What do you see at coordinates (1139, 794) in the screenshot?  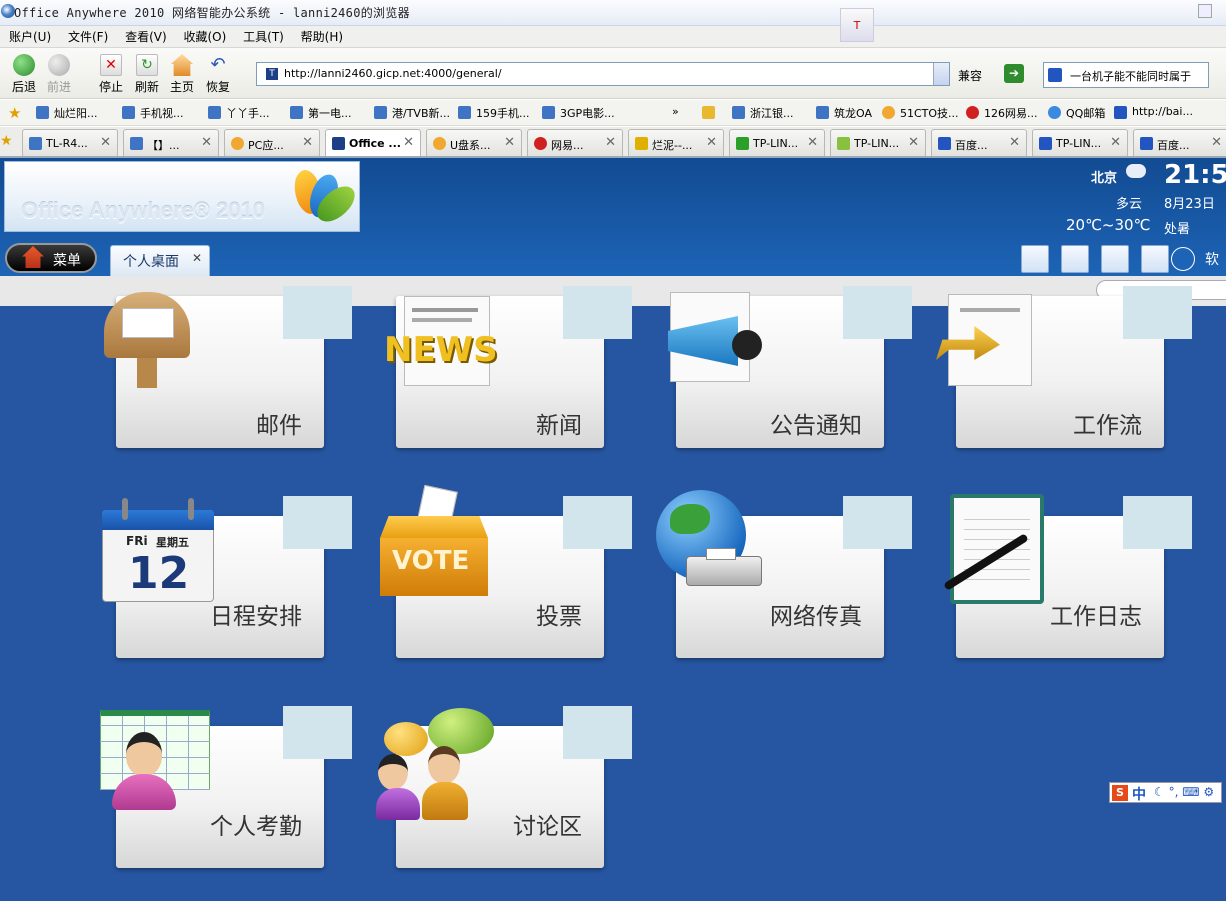 I see `ime-mode: 中` at bounding box center [1139, 794].